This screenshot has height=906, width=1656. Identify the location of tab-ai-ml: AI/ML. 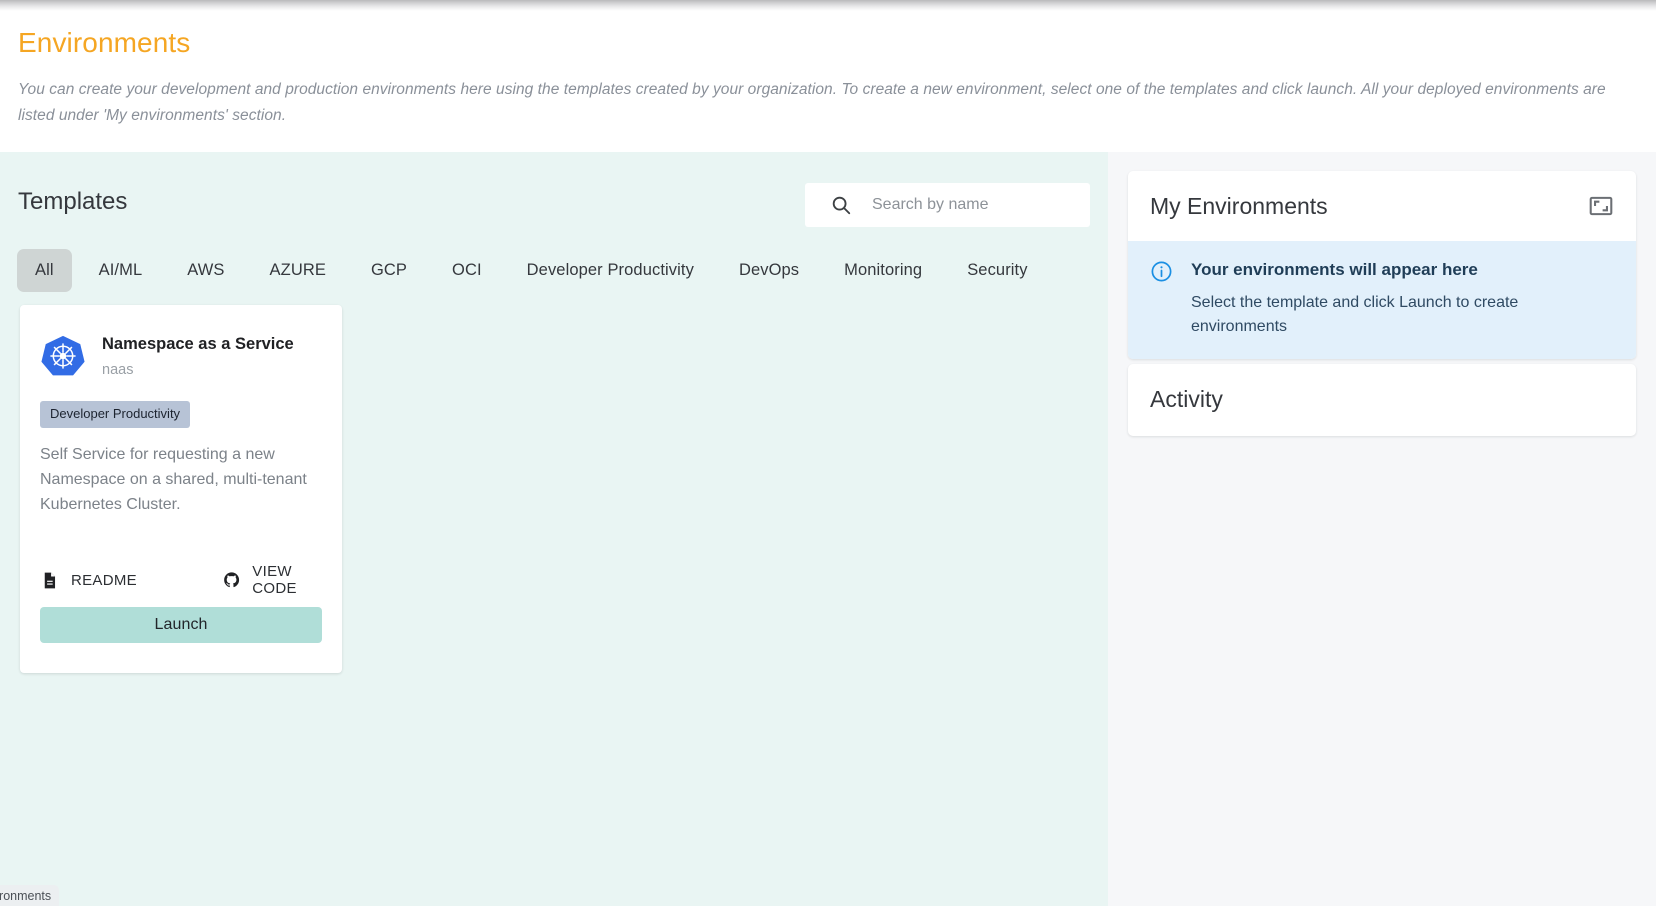
(121, 270).